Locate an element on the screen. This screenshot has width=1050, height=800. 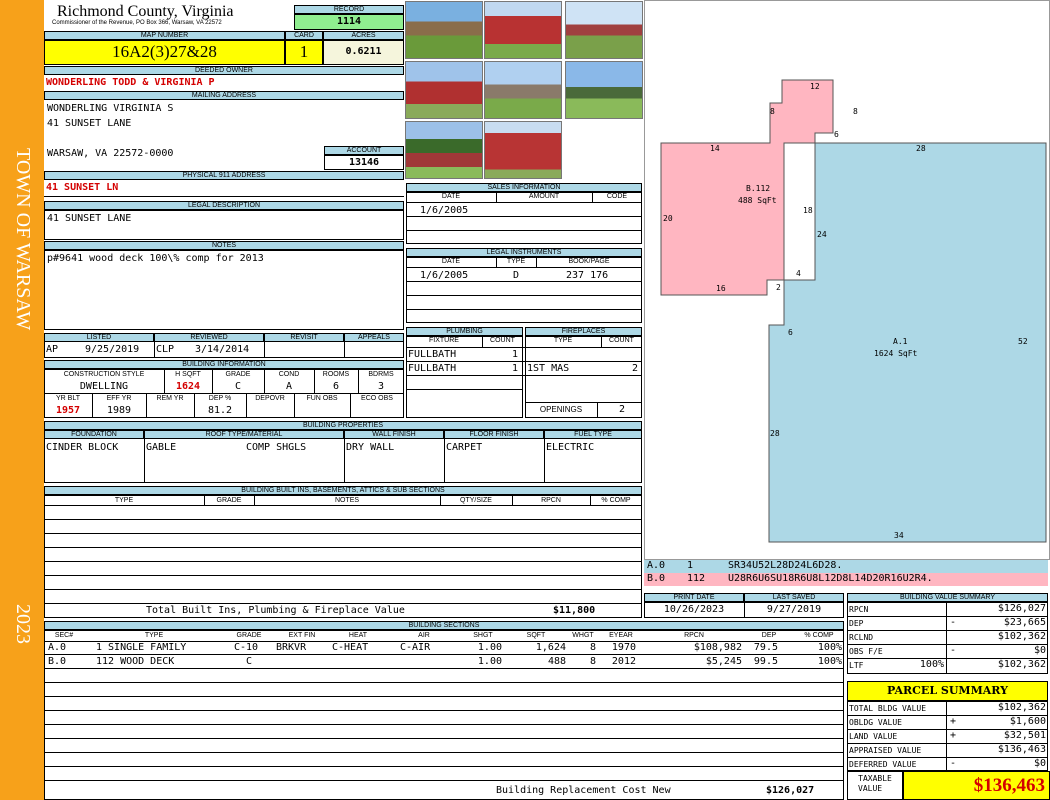
instruments-header: LEGAL INSTRUMENTS is located at coordinates (524, 252).